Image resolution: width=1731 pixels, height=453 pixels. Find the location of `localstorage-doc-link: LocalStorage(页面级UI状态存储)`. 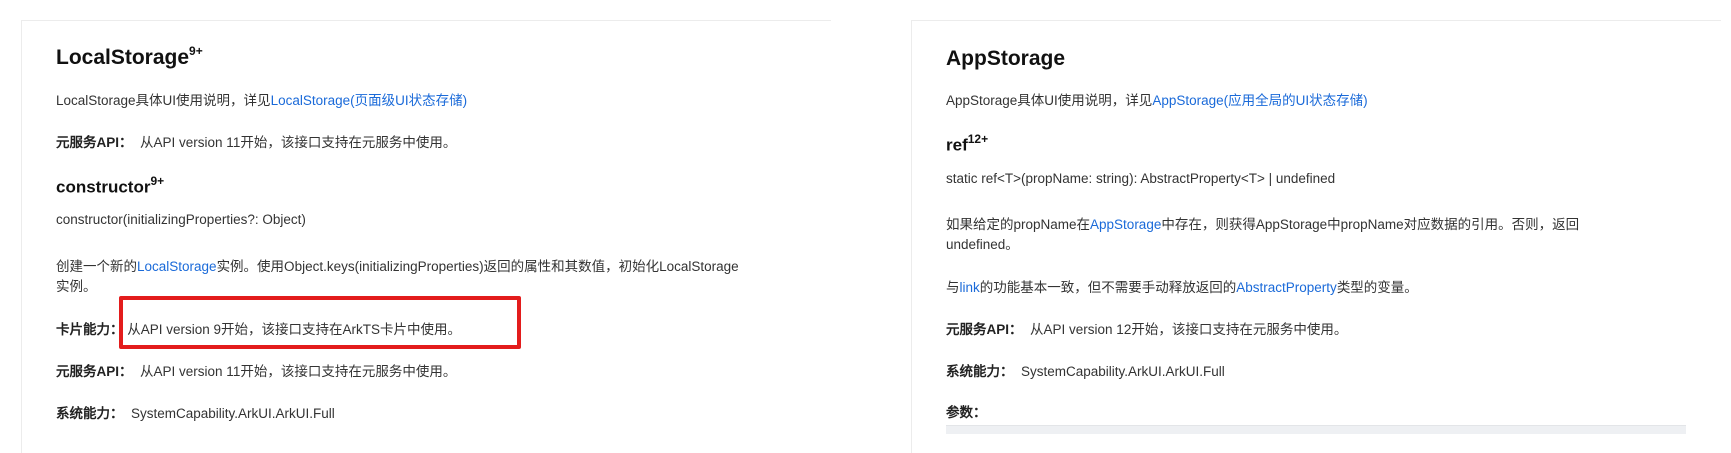

localstorage-doc-link: LocalStorage(页面级UI状态存储) is located at coordinates (369, 100).